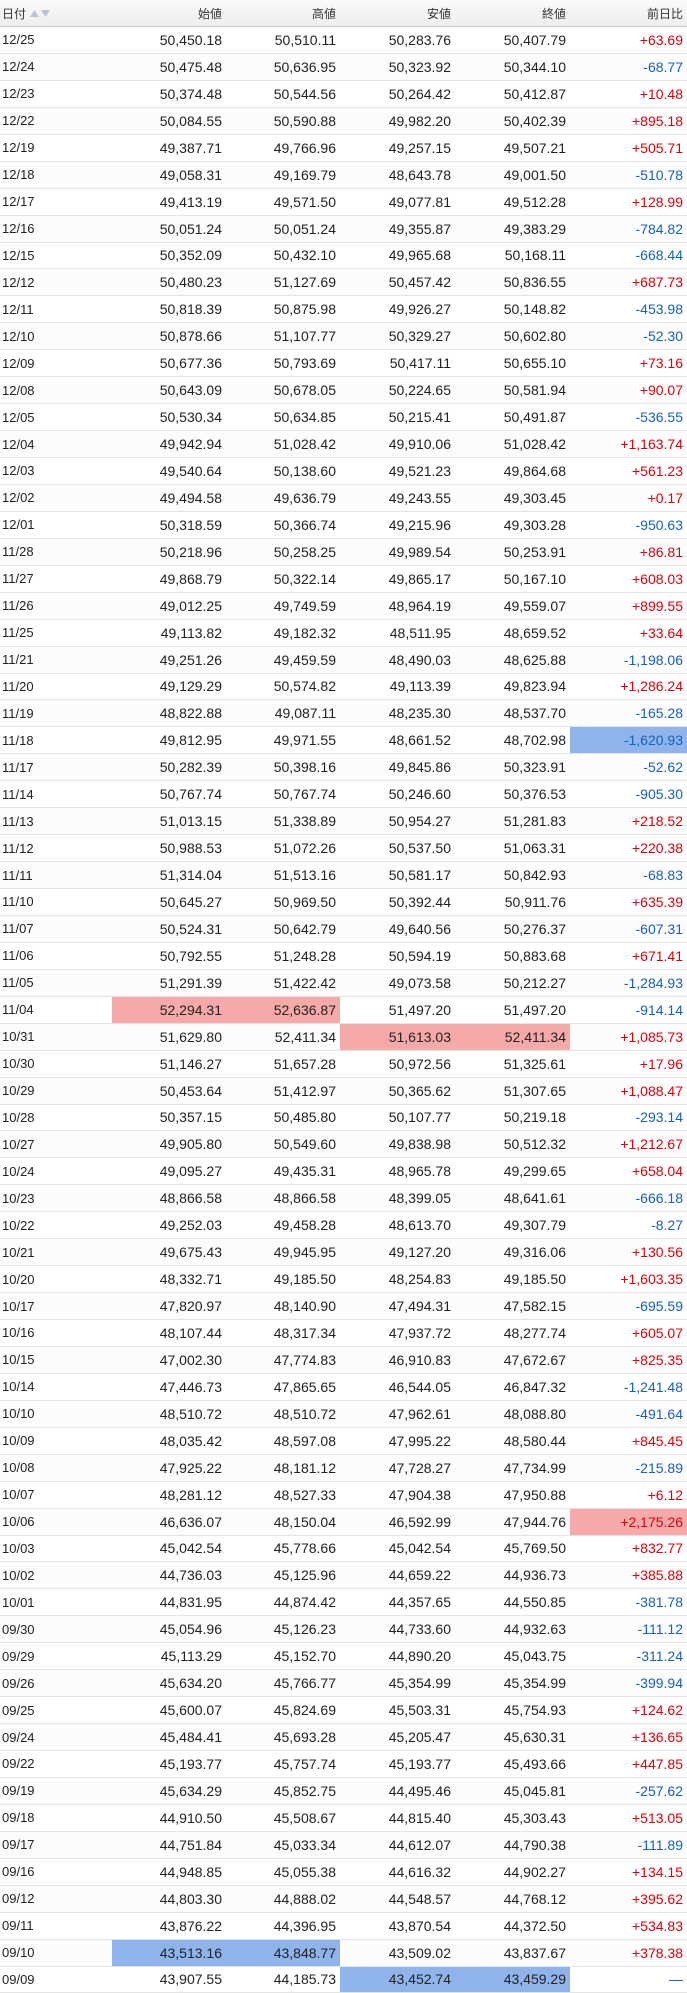  Describe the element at coordinates (56, 444) in the screenshot. I see `date-cell: 12/04` at that location.